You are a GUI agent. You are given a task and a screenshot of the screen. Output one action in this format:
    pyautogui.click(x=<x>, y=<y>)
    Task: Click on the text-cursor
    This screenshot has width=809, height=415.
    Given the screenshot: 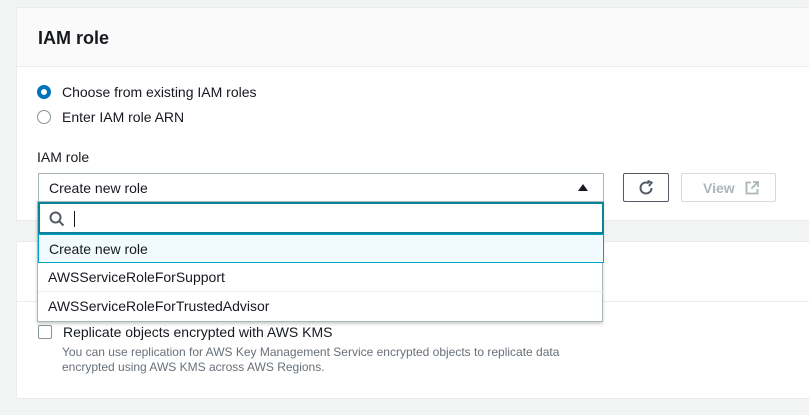 What is the action you would take?
    pyautogui.click(x=74, y=219)
    